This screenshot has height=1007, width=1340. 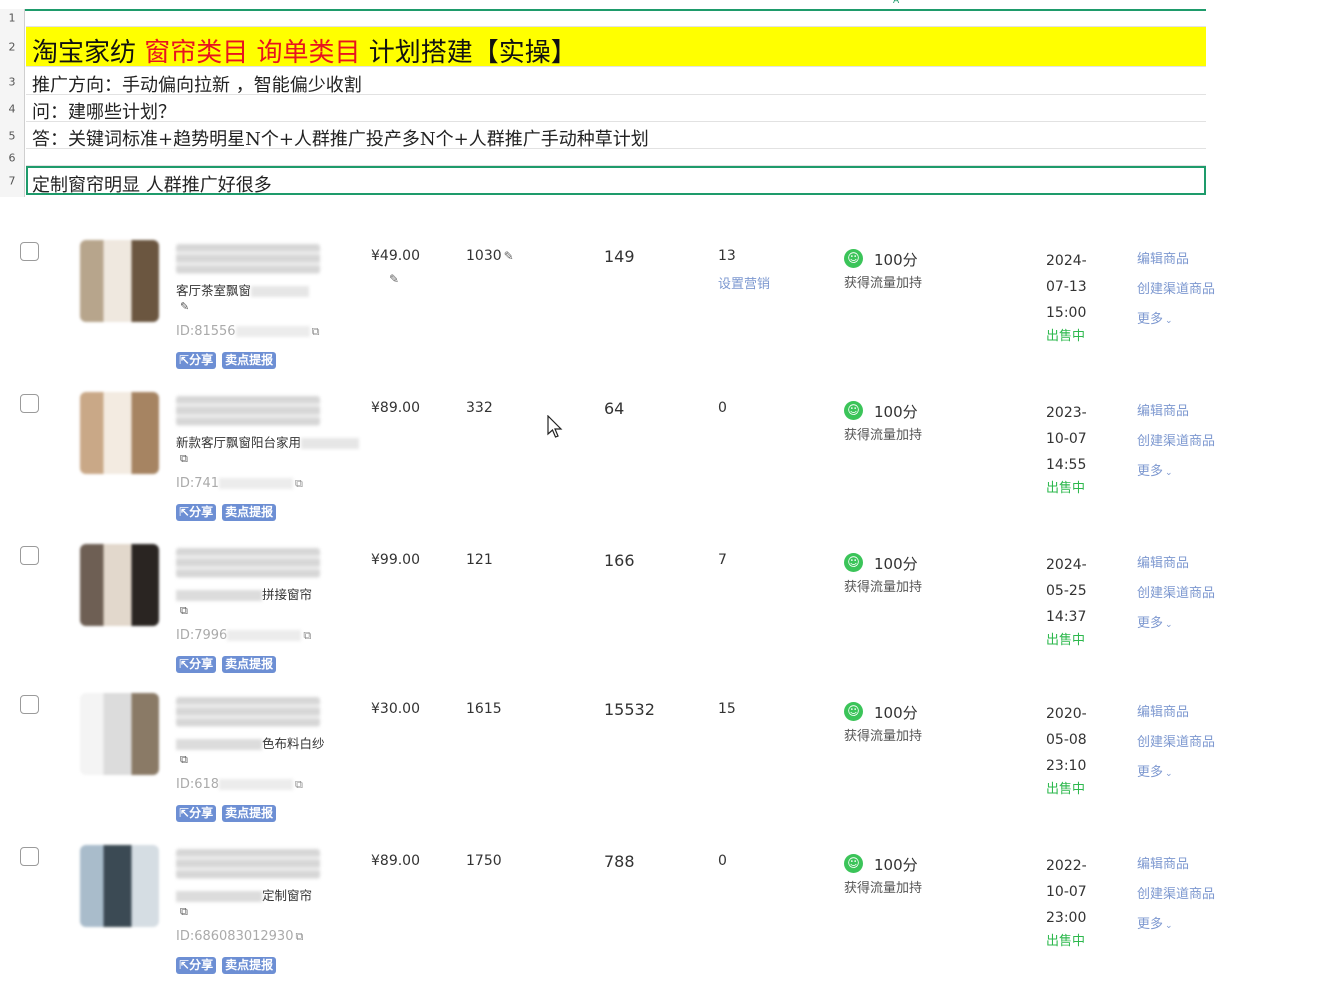 I want to click on sheet-row-5: 5 答：关键词标准+趋势明星N个+人群推广投产多N个+人群推广手动种草计划, so click(x=603, y=136).